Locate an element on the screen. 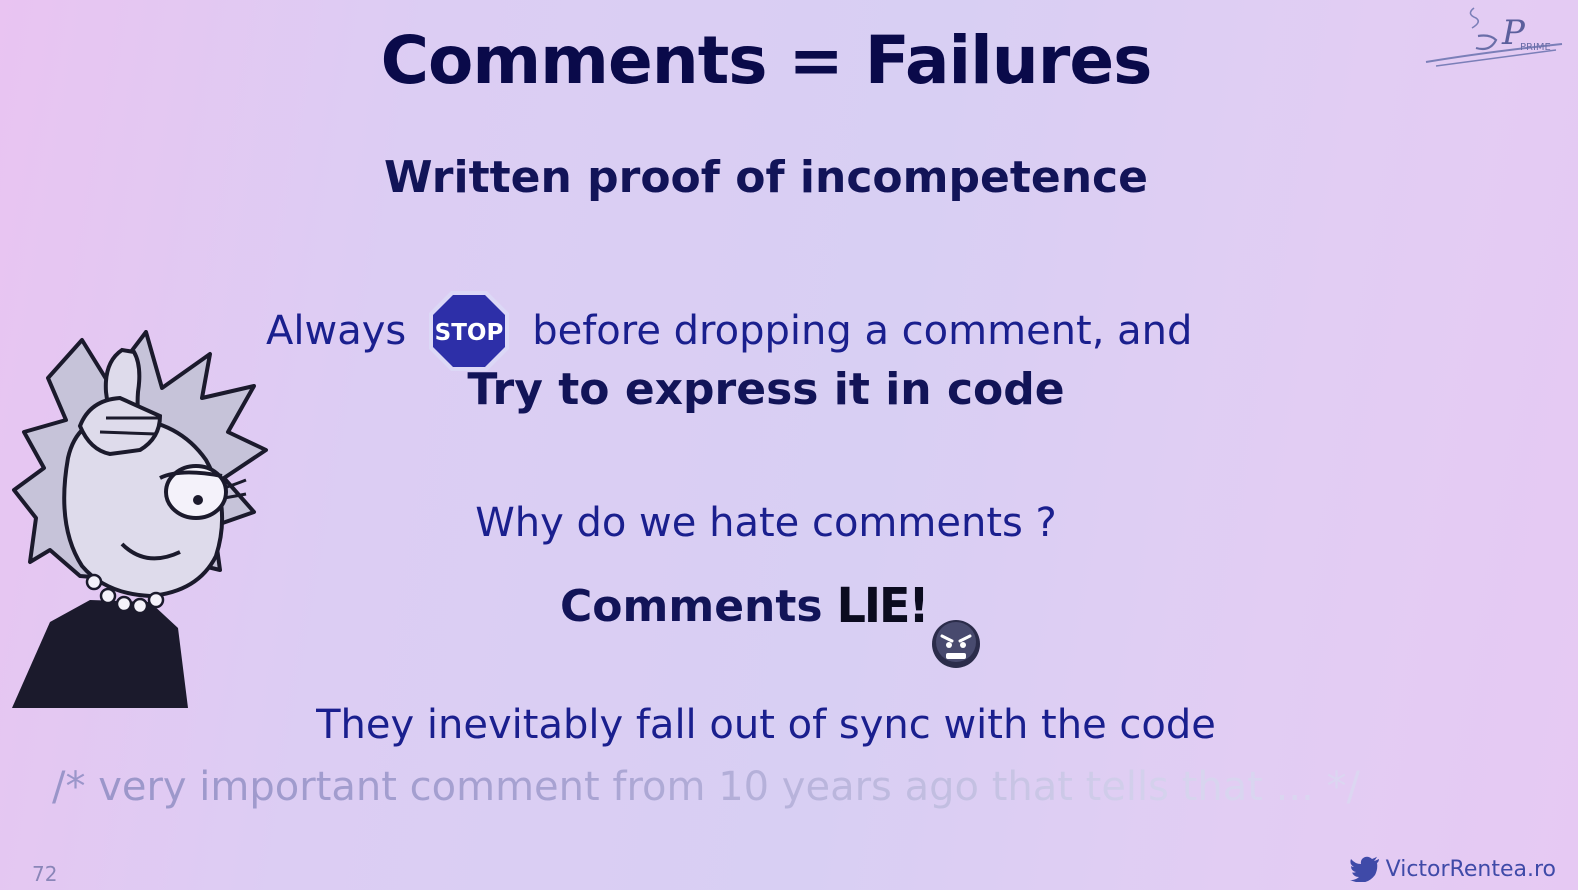 Image resolution: width=1578 pixels, height=890 pixels. lisa-simpson-loser-illustration is located at coordinates (140, 519).